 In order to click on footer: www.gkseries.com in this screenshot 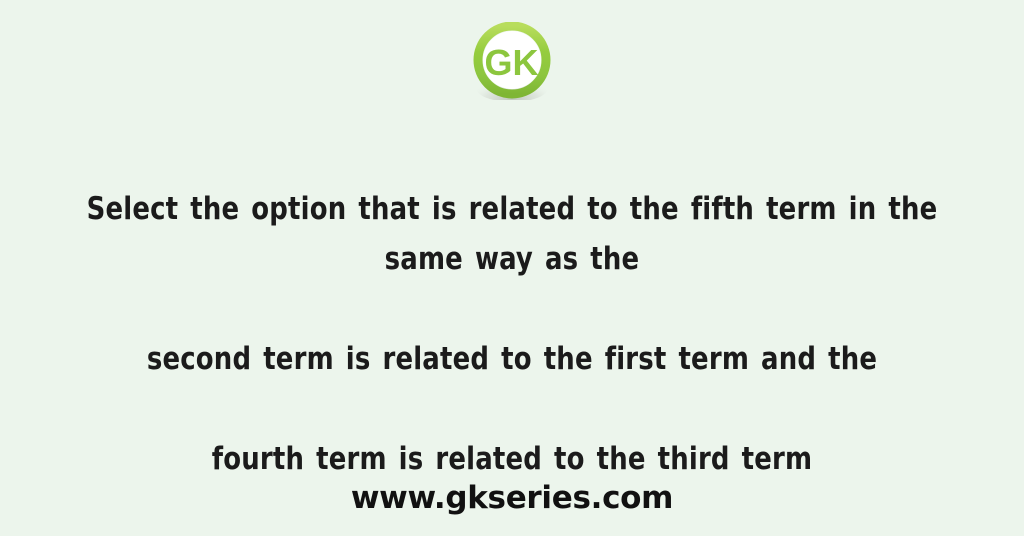, I will do `click(512, 498)`.